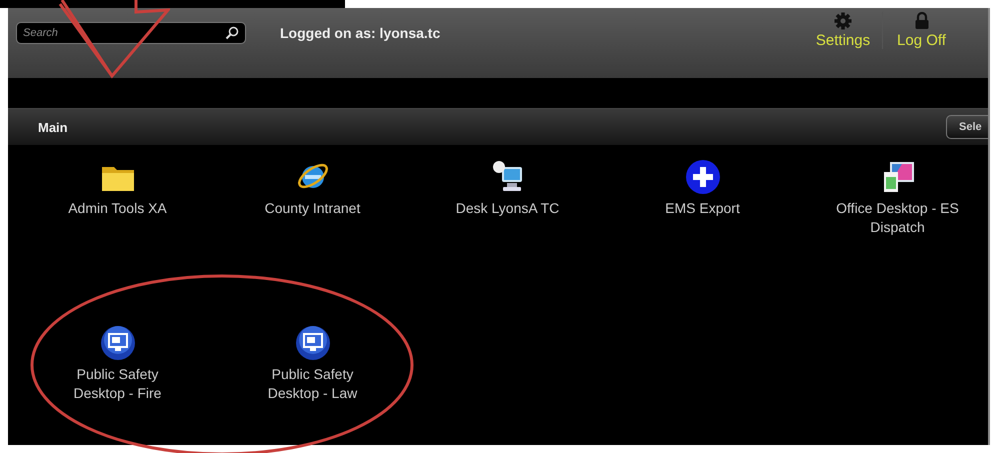  What do you see at coordinates (702, 177) in the screenshot?
I see `plus-icon` at bounding box center [702, 177].